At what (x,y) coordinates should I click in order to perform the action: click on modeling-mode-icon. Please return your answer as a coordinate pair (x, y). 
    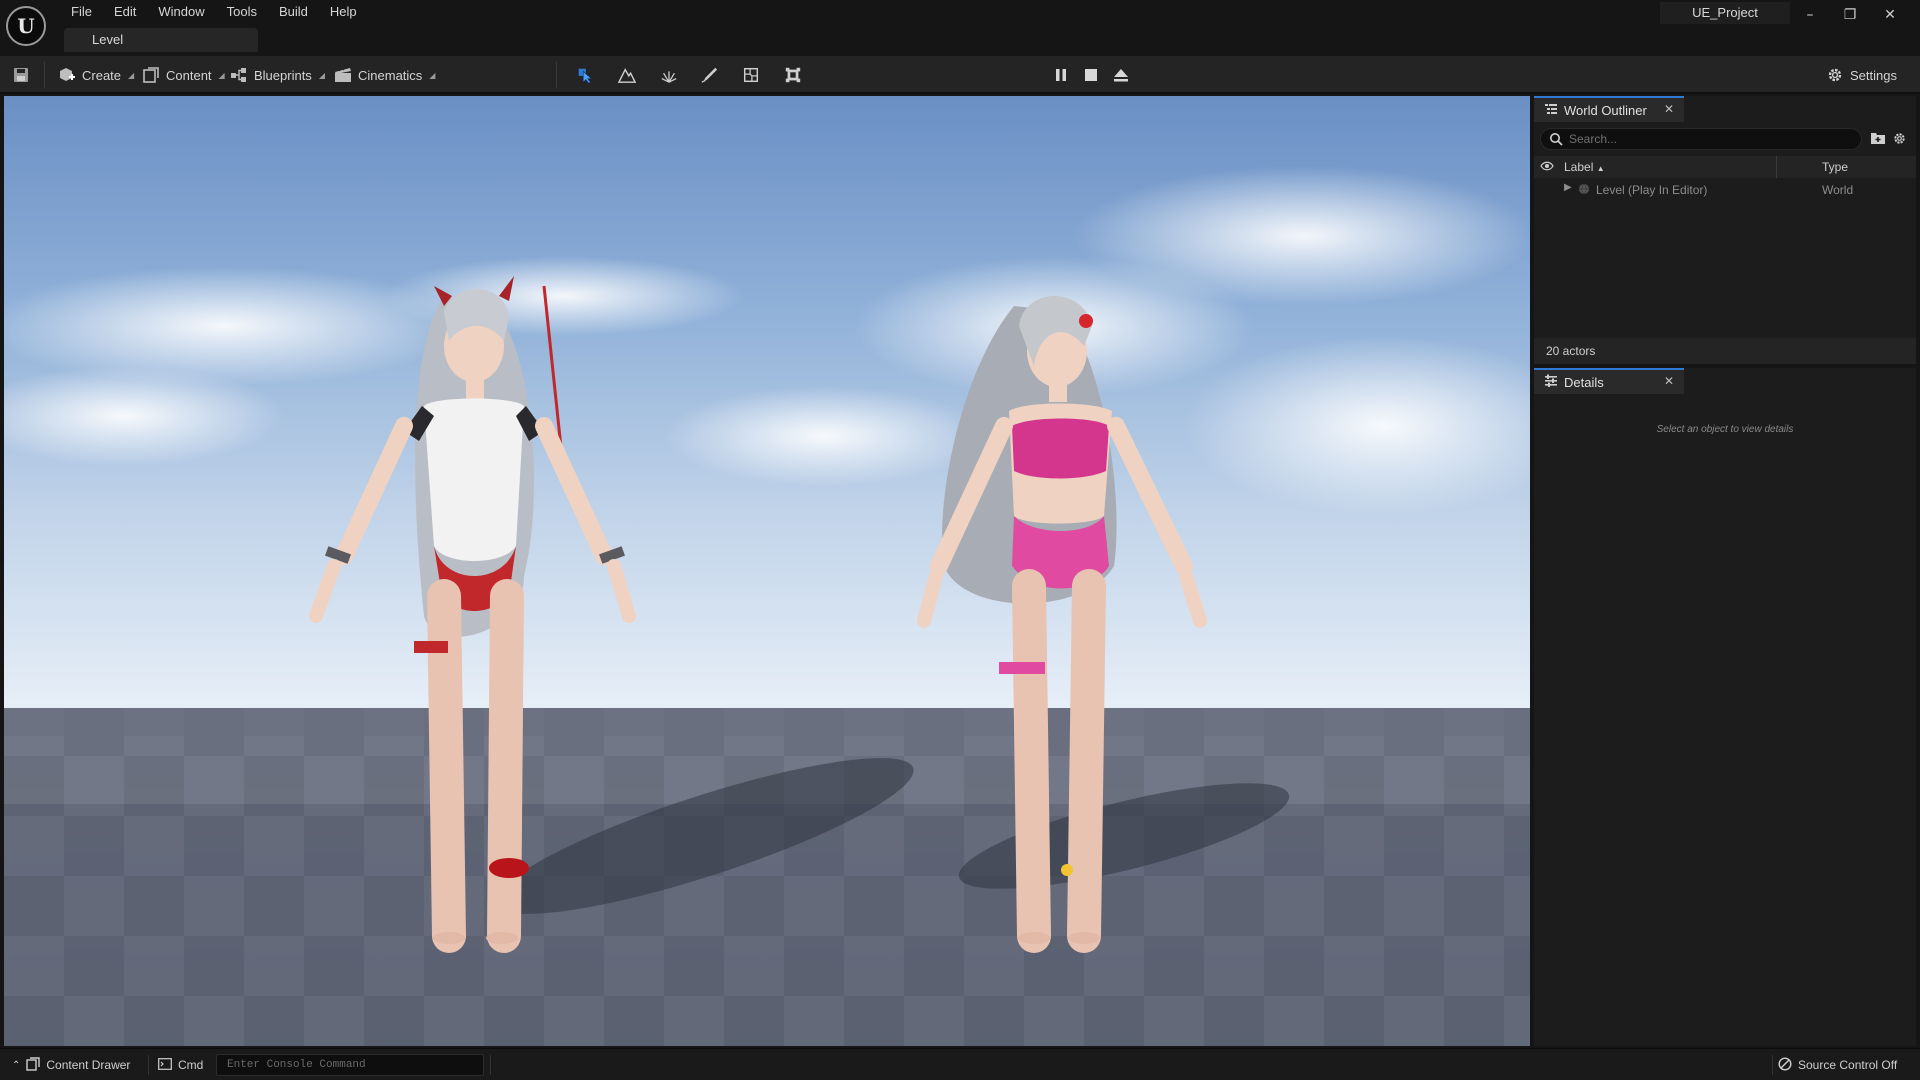
    Looking at the image, I should click on (793, 75).